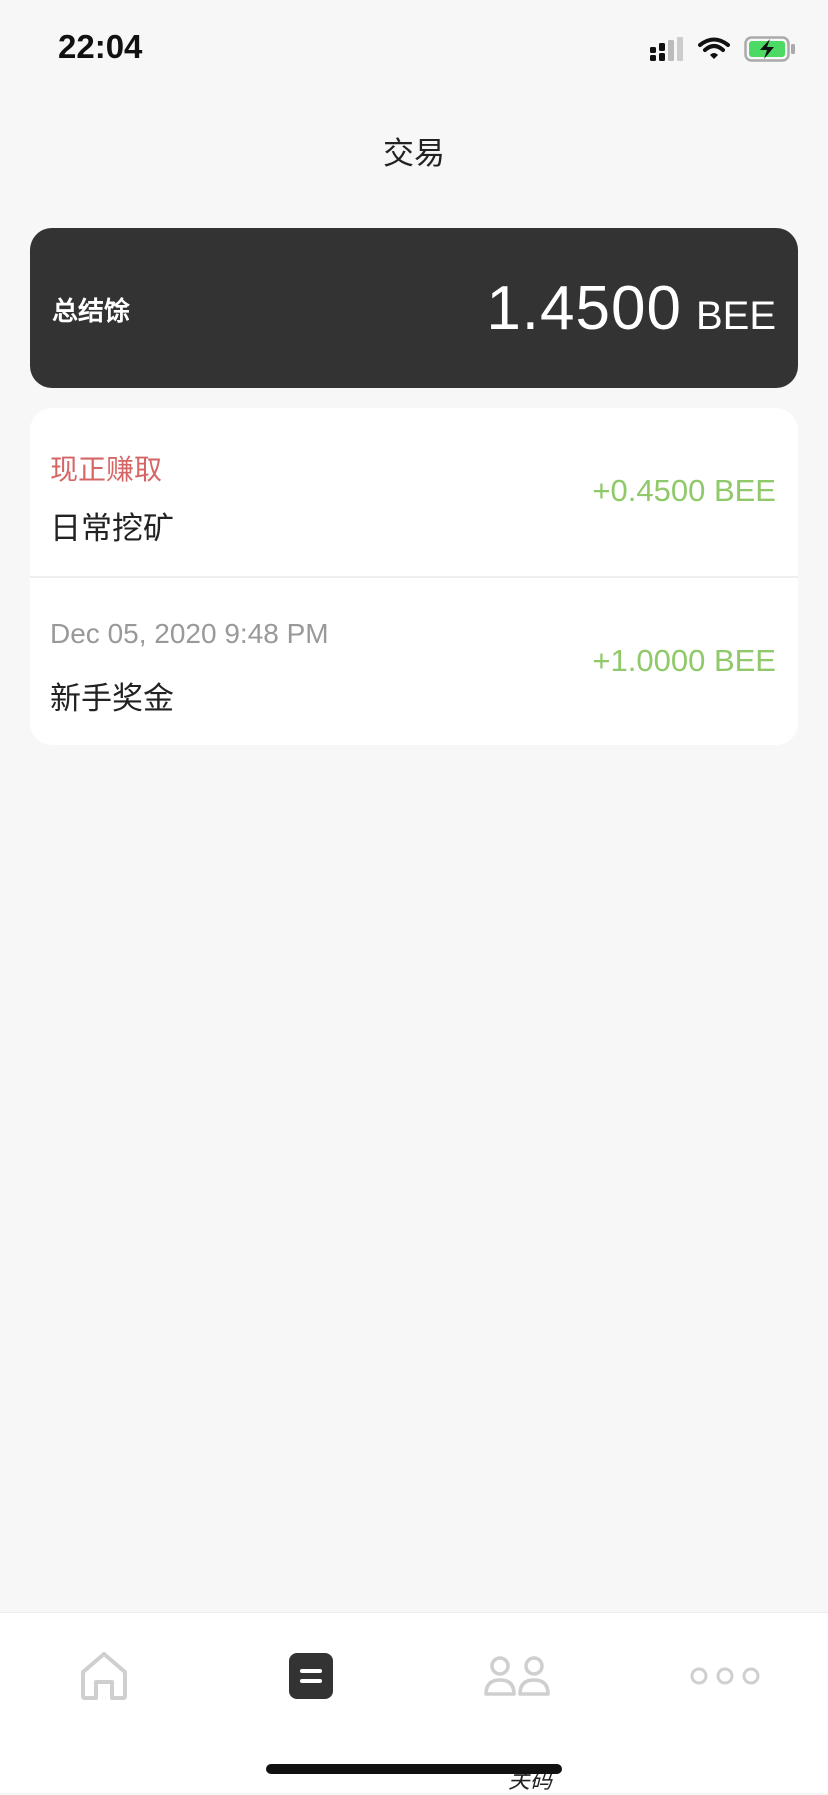 The image size is (828, 1795). I want to click on status-time: 22:04, so click(100, 46).